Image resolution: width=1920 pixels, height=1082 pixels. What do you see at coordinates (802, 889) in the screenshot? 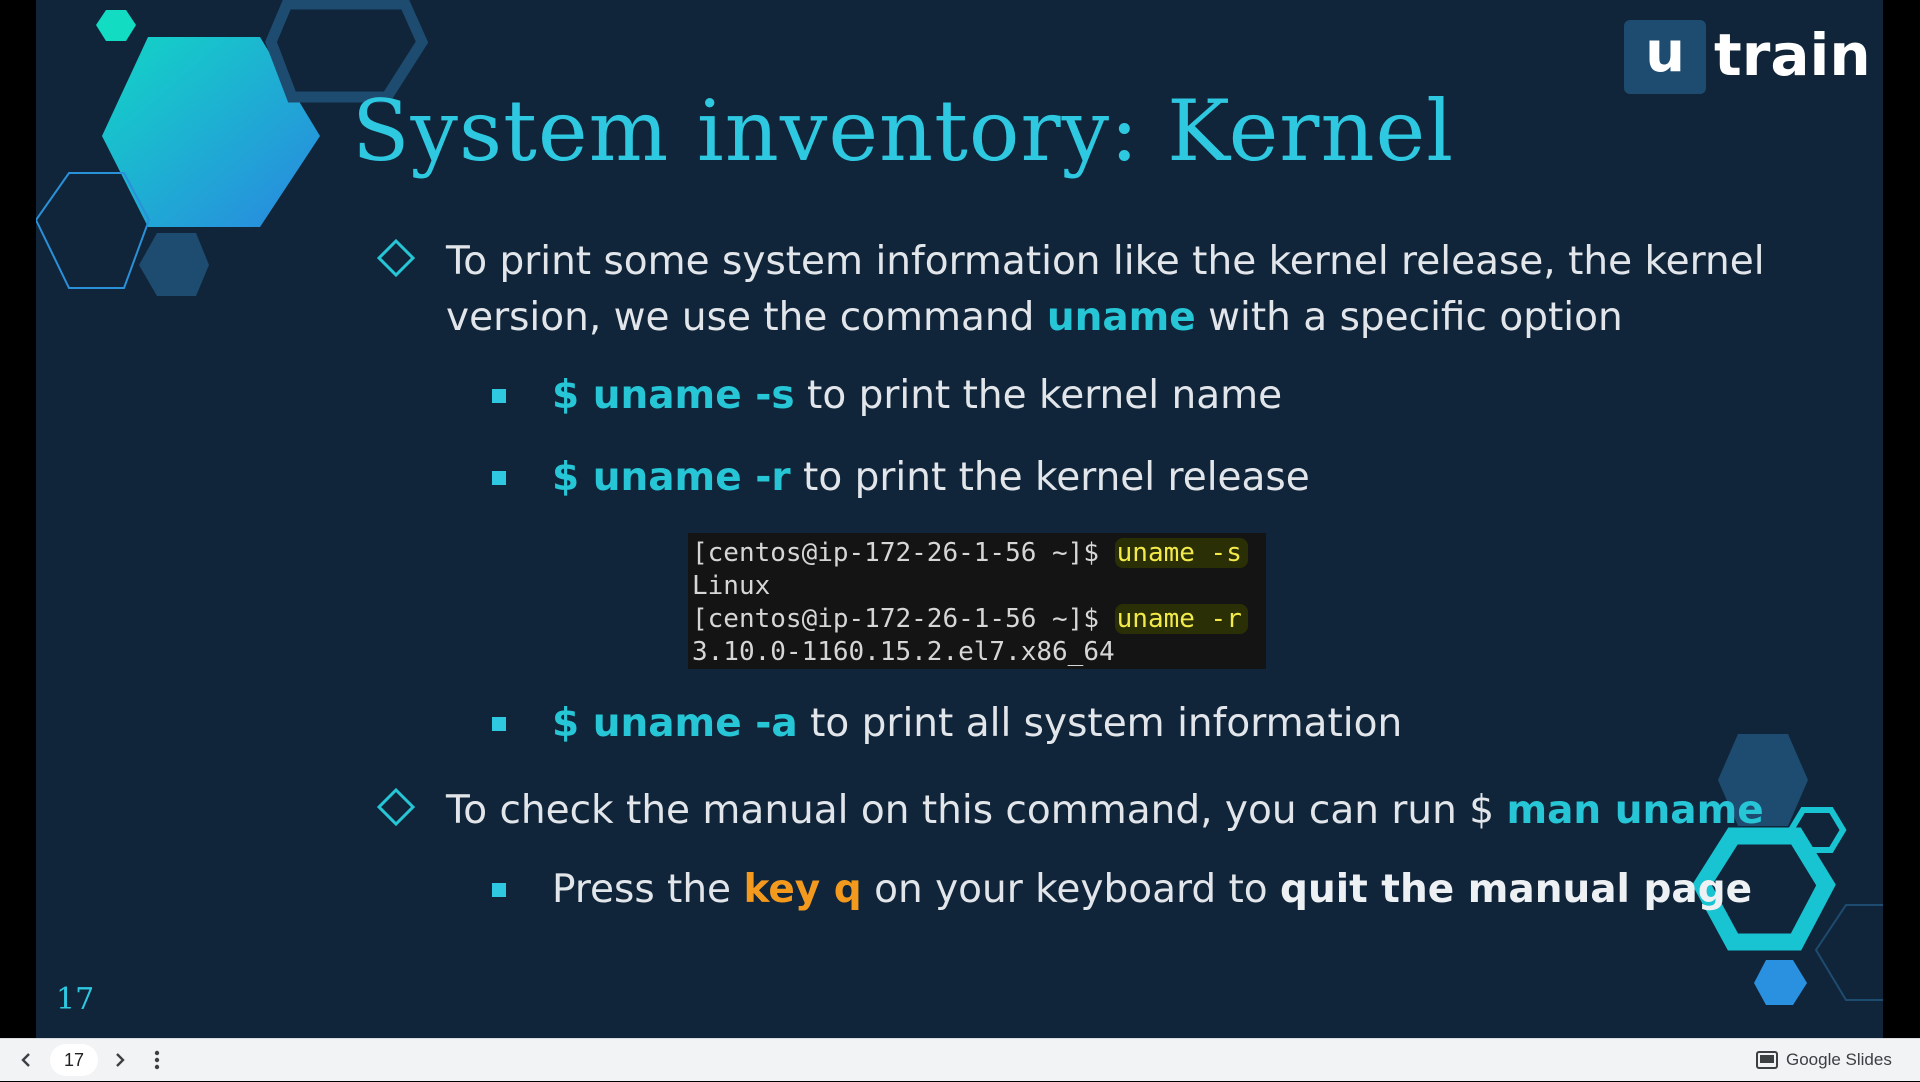
I see `key-q-text: key q` at bounding box center [802, 889].